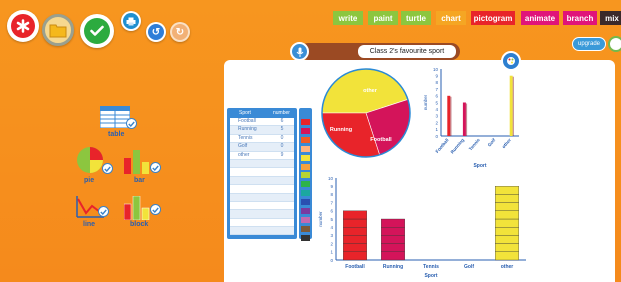 This screenshot has height=282, width=621. I want to click on pie-label: other, so click(370, 91).